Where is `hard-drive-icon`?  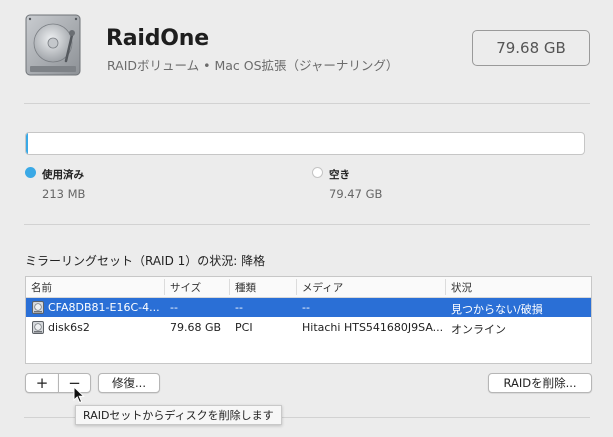 hard-drive-icon is located at coordinates (53, 45).